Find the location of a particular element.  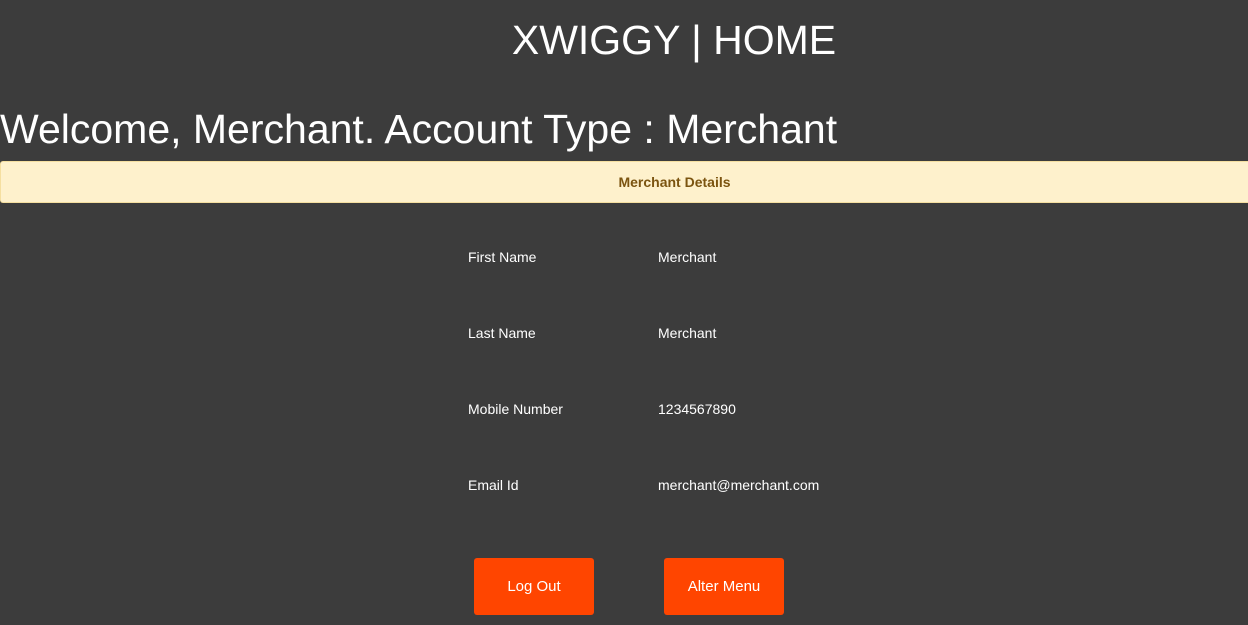

last-name-label: Last Name is located at coordinates (502, 333).